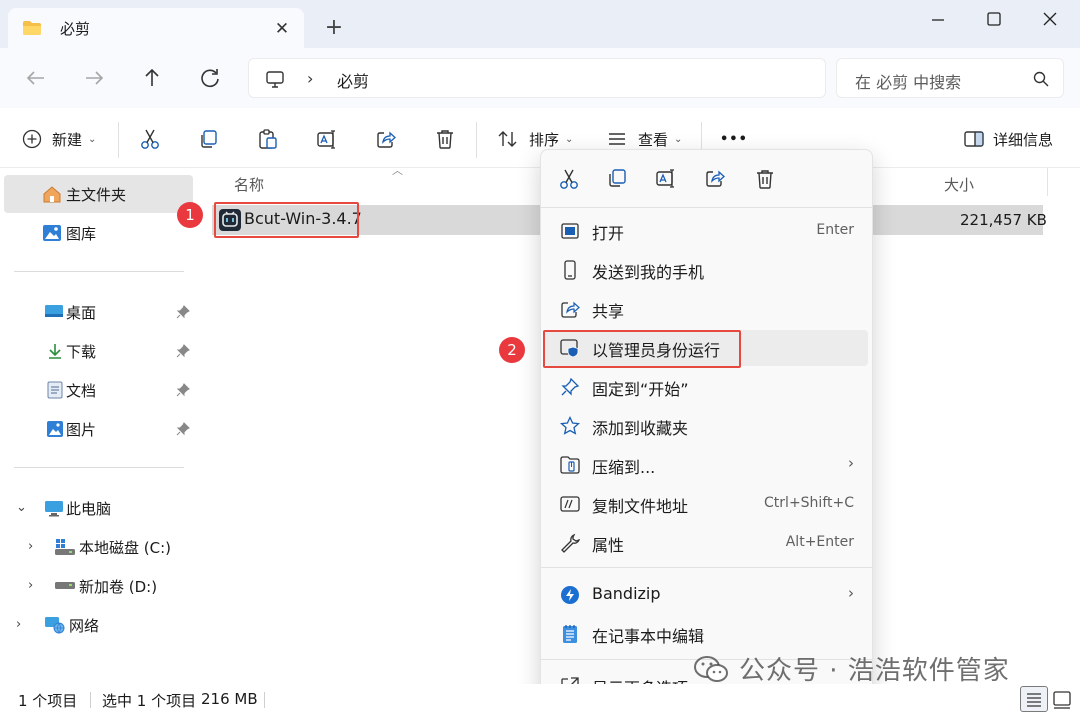 Image resolution: width=1080 pixels, height=714 pixels. I want to click on copy-button, so click(209, 139).